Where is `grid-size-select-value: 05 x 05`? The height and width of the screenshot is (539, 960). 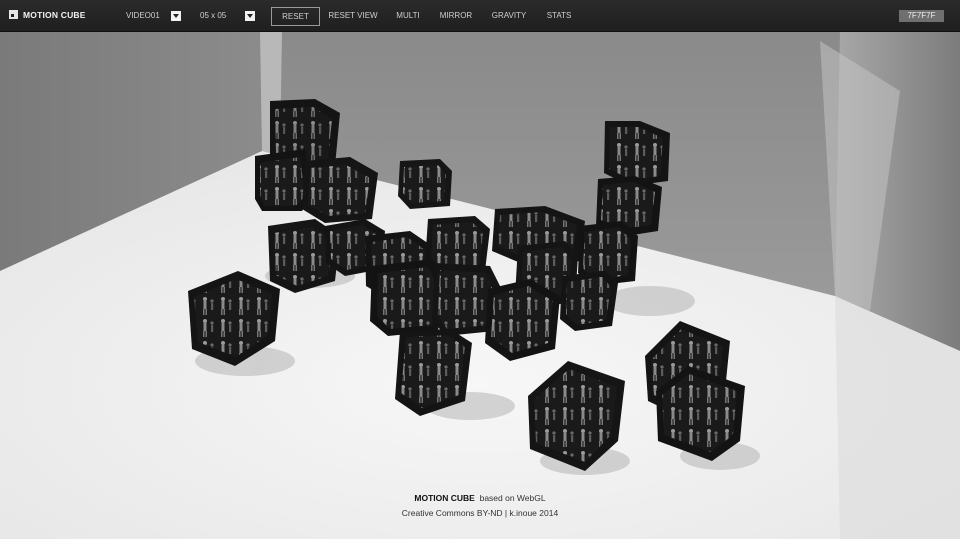
grid-size-select-value: 05 x 05 is located at coordinates (213, 15).